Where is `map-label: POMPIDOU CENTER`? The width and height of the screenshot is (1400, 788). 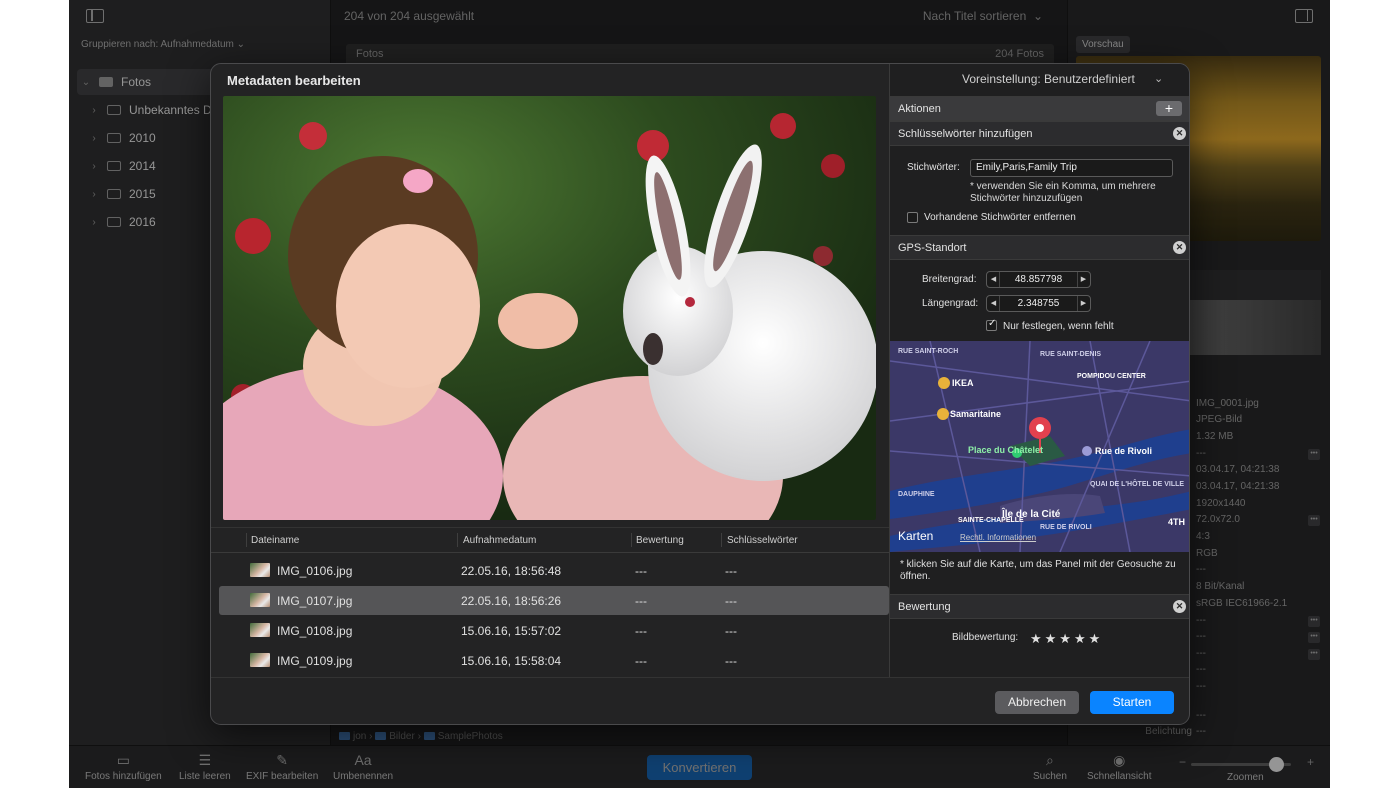 map-label: POMPIDOU CENTER is located at coordinates (1111, 376).